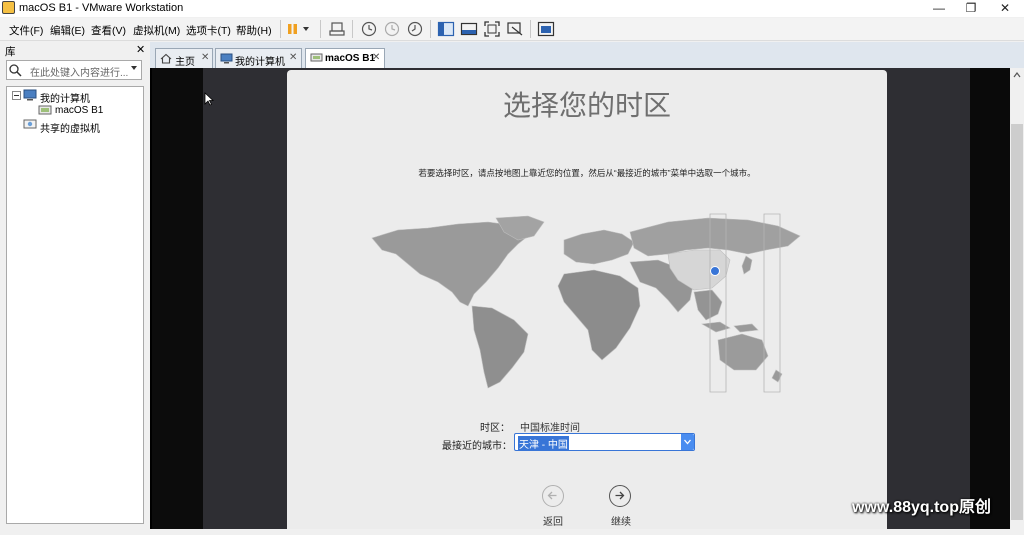  I want to click on continue-button, so click(620, 496).